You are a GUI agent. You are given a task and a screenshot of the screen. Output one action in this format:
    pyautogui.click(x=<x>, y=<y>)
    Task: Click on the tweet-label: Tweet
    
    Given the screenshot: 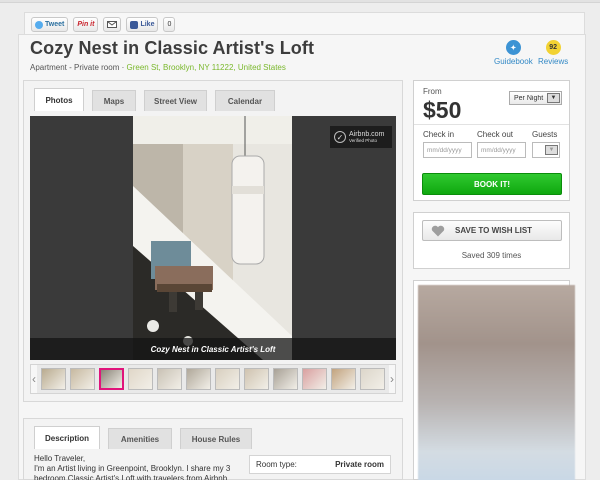 What is the action you would take?
    pyautogui.click(x=55, y=24)
    